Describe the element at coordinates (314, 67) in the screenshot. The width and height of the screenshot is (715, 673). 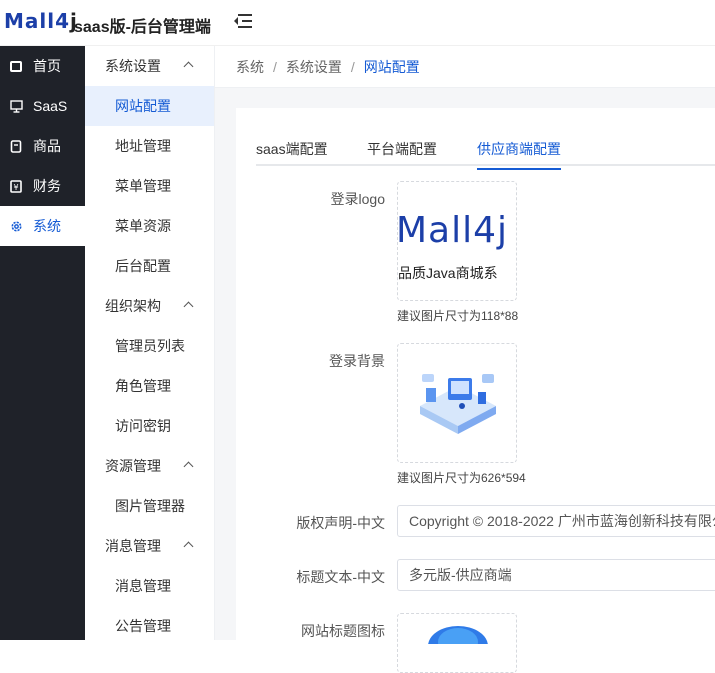
I see `breadcrumb-item: 系统设置` at that location.